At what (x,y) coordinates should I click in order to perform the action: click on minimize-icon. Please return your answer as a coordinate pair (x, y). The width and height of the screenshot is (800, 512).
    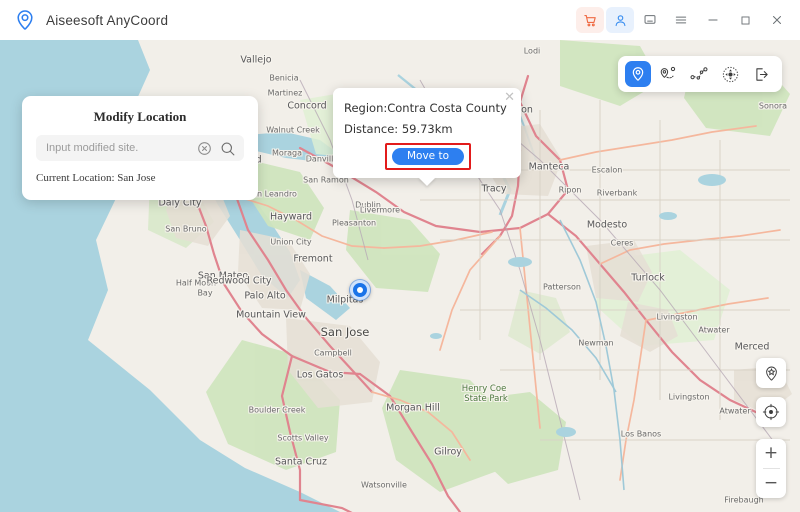
    Looking at the image, I should click on (713, 20).